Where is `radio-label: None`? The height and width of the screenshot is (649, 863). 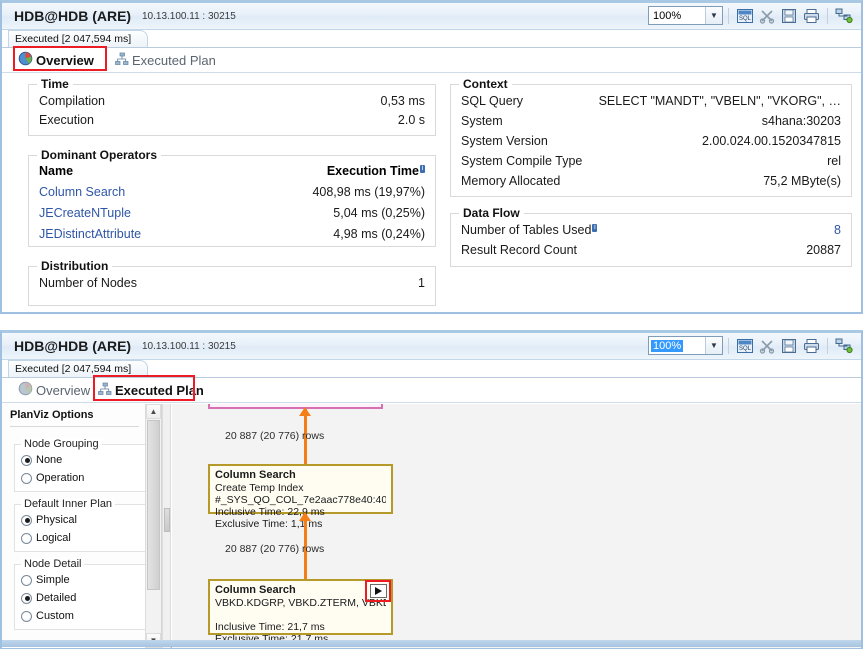 radio-label: None is located at coordinates (49, 460).